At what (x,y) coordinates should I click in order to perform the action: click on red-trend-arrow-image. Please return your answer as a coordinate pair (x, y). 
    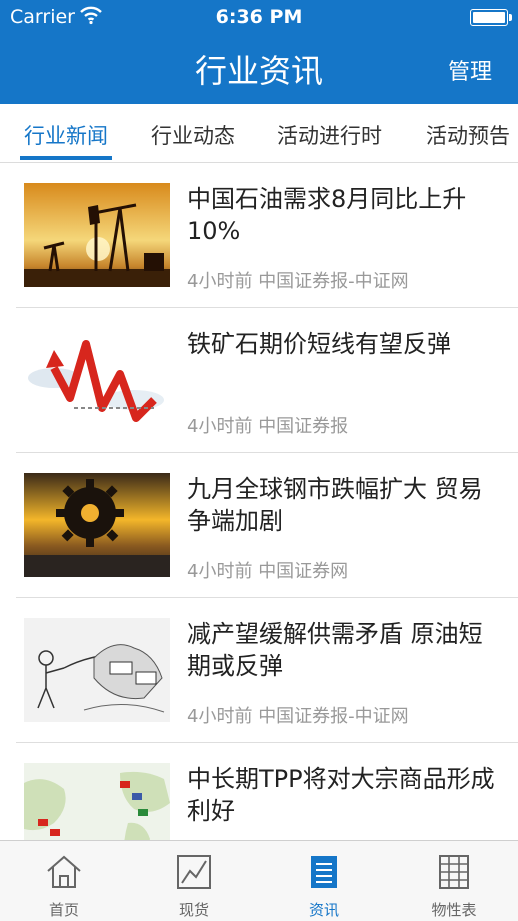
    Looking at the image, I should click on (97, 380).